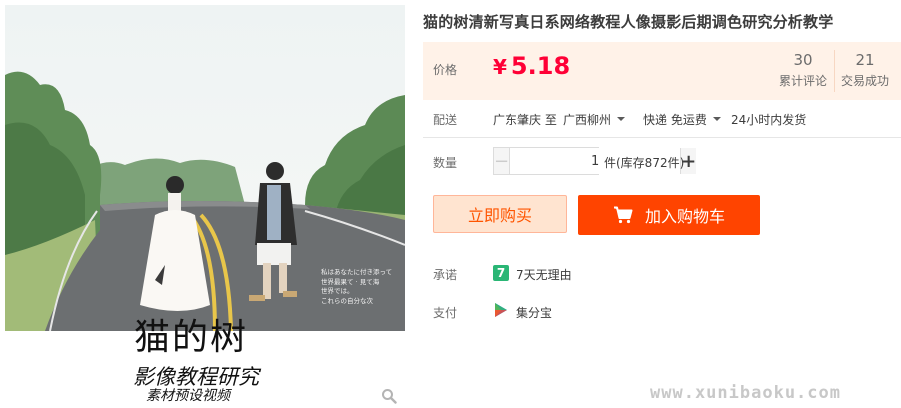  What do you see at coordinates (803, 71) in the screenshot?
I see `stat-reviews: 30 累计评论` at bounding box center [803, 71].